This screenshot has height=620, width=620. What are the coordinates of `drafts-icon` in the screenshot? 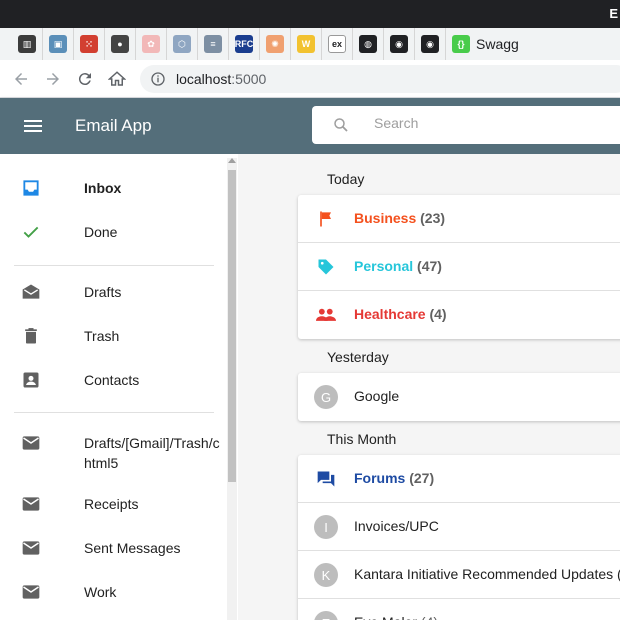 It's located at (31, 292).